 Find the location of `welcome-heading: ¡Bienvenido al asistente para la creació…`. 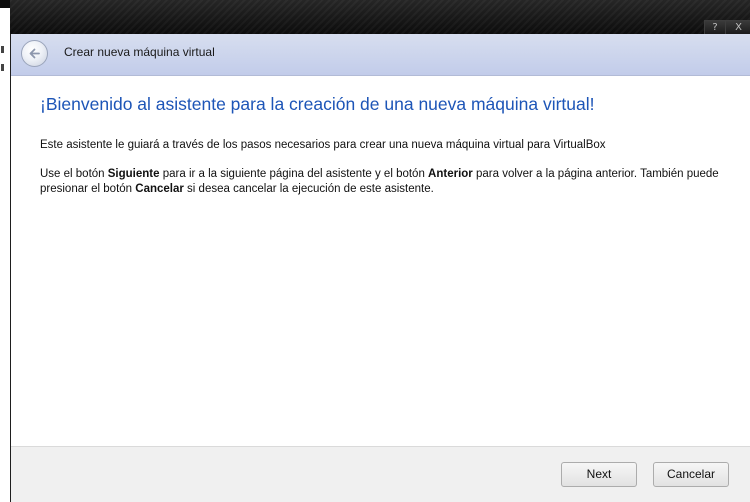

welcome-heading: ¡Bienvenido al asistente para la creació… is located at coordinates (317, 104).